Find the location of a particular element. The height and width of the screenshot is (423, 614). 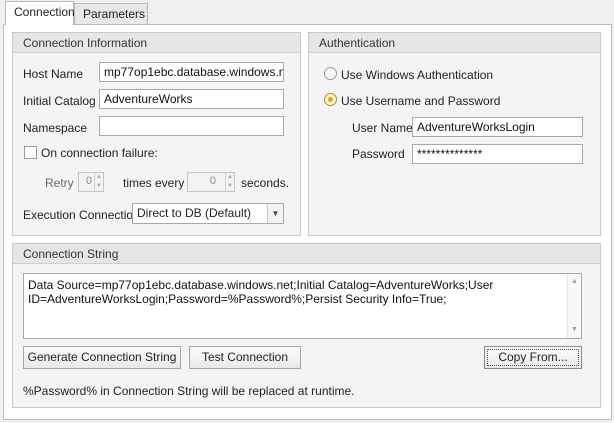

generate-connection-string-button: Generate Connection String is located at coordinates (102, 357).